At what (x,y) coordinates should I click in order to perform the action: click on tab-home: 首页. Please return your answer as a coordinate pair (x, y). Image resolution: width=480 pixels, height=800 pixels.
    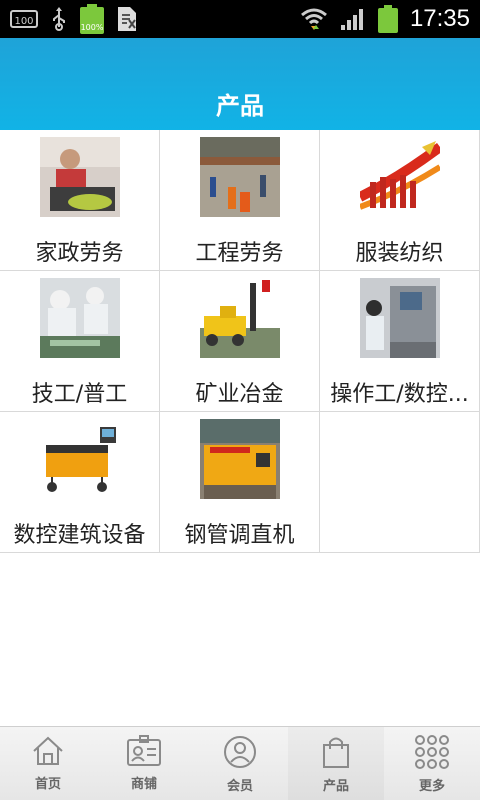
    Looking at the image, I should click on (48, 763).